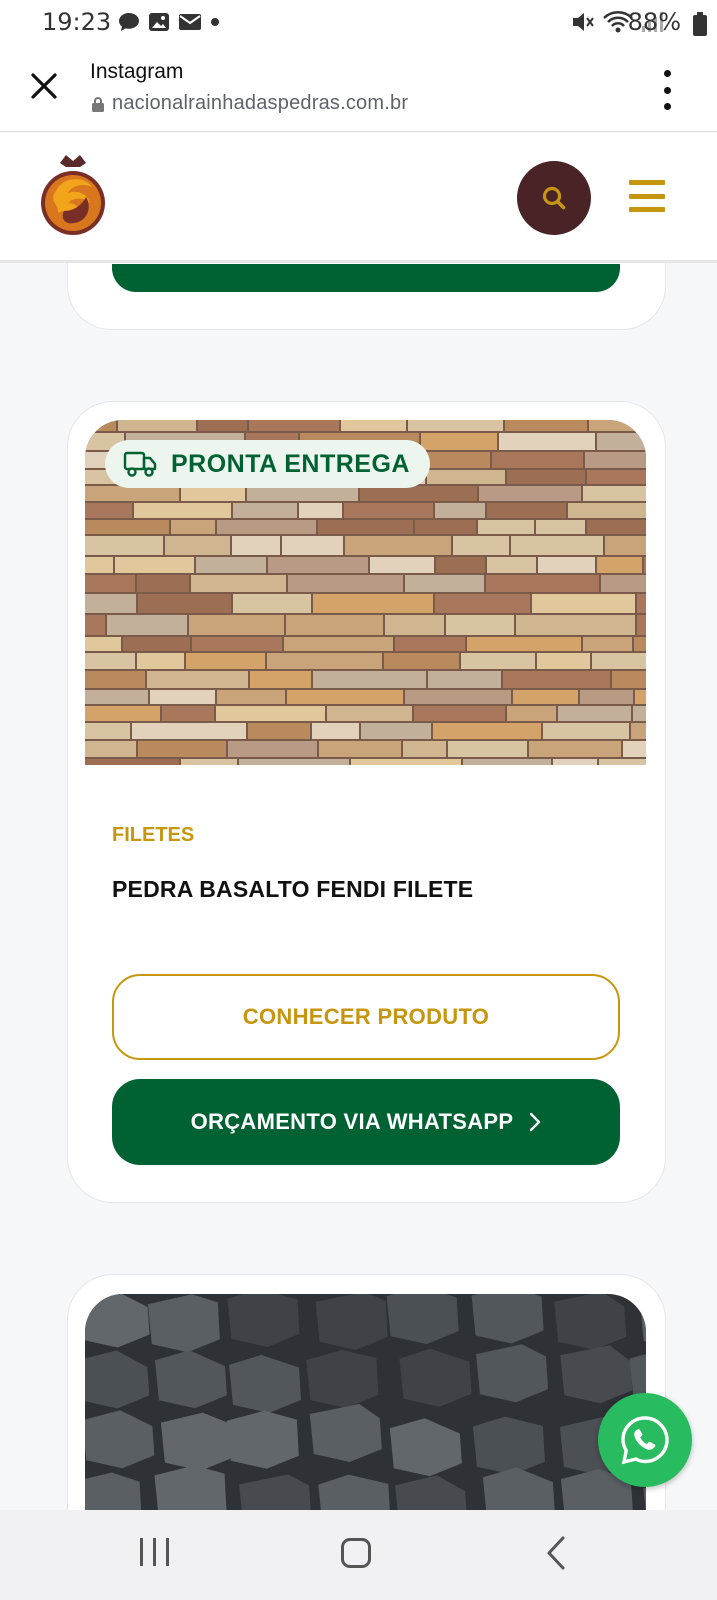  I want to click on search-button, so click(554, 198).